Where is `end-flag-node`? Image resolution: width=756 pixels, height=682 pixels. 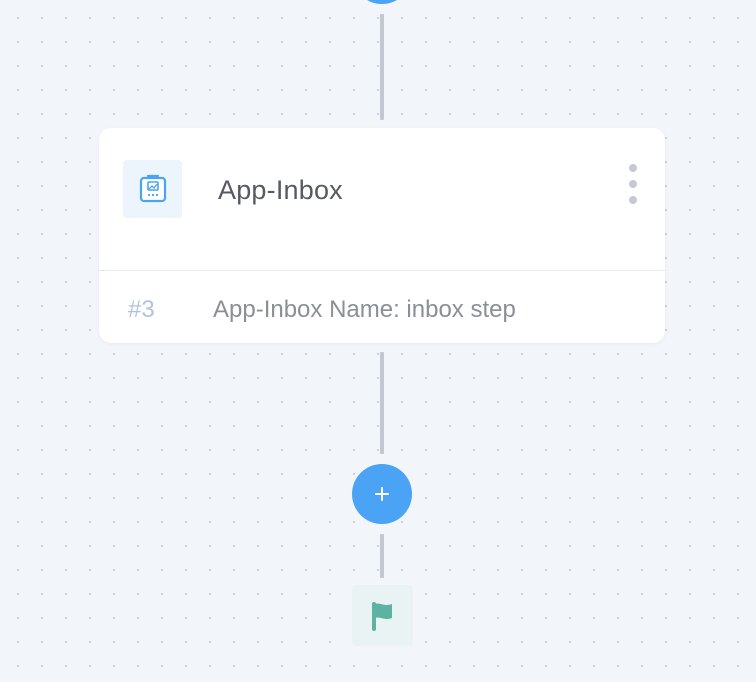 end-flag-node is located at coordinates (382, 615).